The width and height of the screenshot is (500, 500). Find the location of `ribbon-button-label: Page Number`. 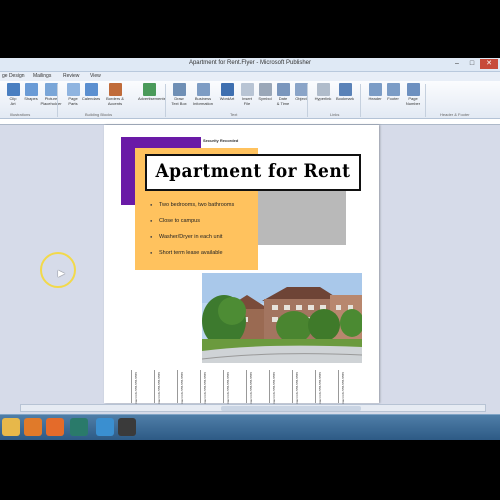

ribbon-button-label: Page Number is located at coordinates (413, 101).